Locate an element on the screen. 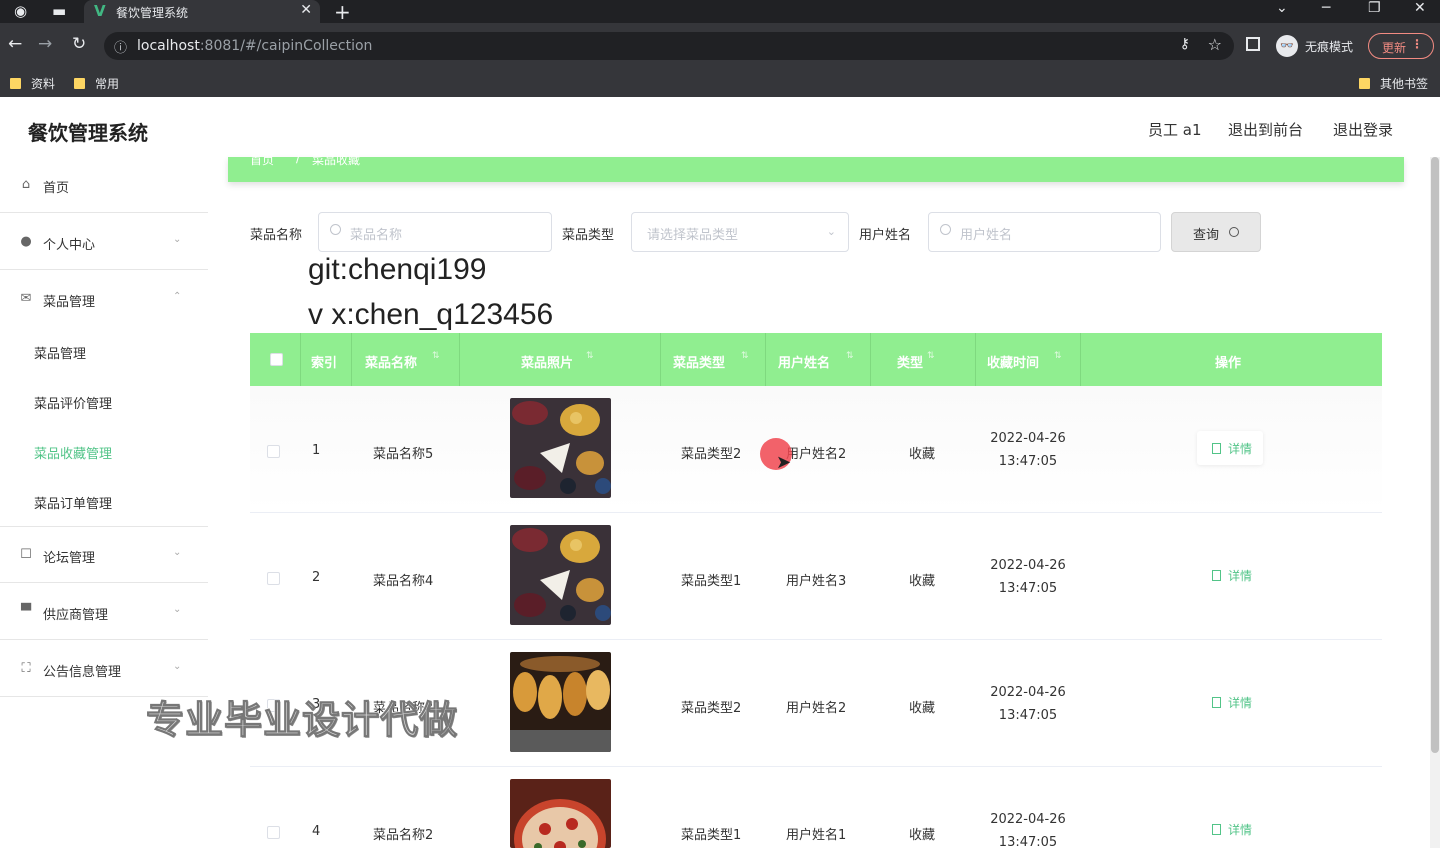  sidebar-item-personal-center: ● 个人中心 ⌄ is located at coordinates (104, 242).